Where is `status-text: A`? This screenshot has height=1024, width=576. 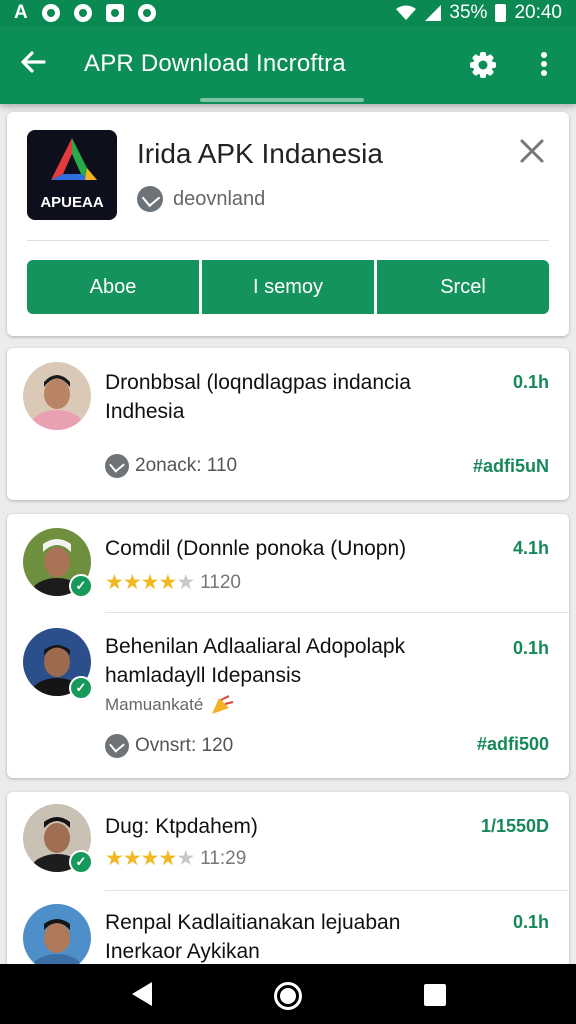
status-text: A is located at coordinates (21, 12).